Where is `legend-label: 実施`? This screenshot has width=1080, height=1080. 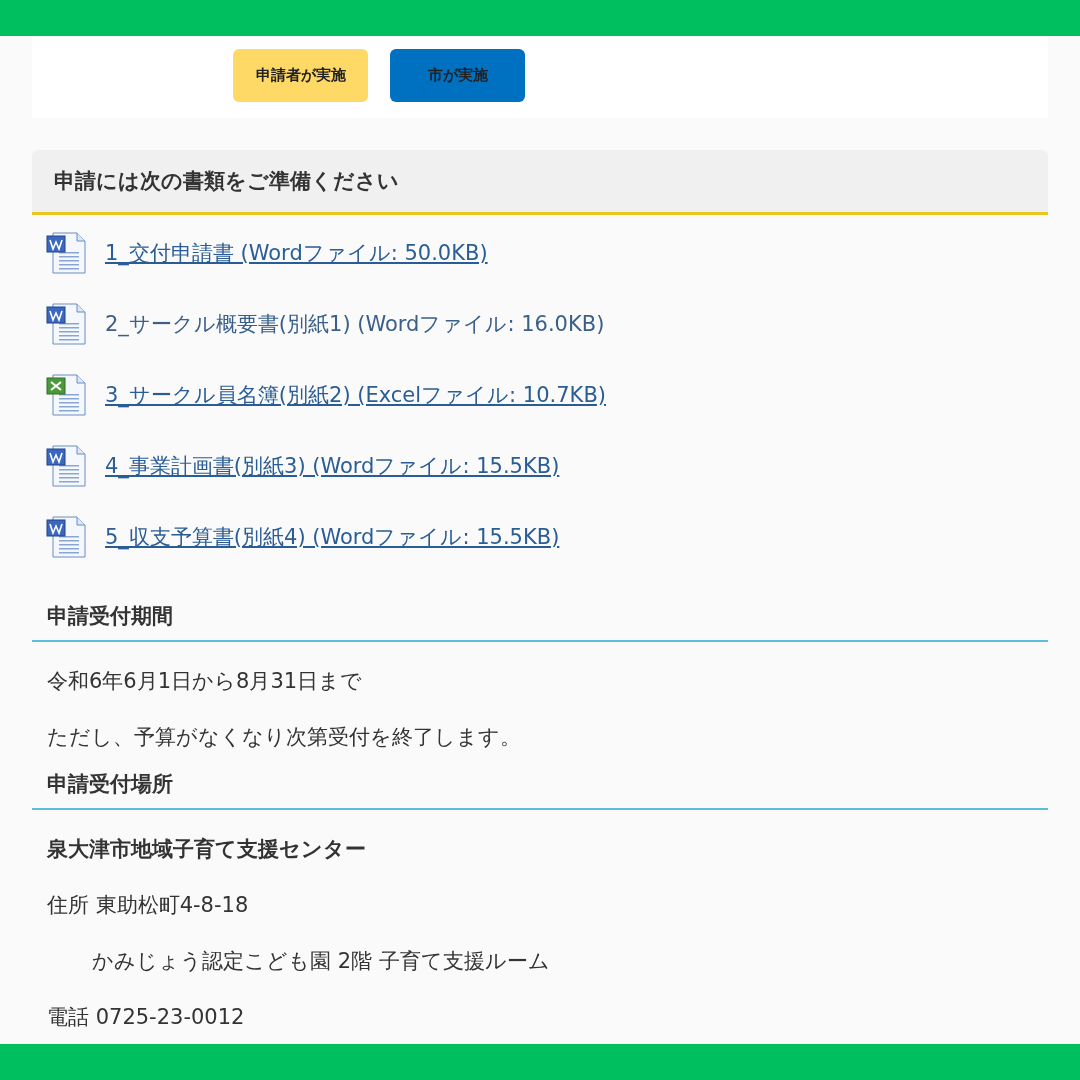
legend-label: 実施 is located at coordinates (330, 75).